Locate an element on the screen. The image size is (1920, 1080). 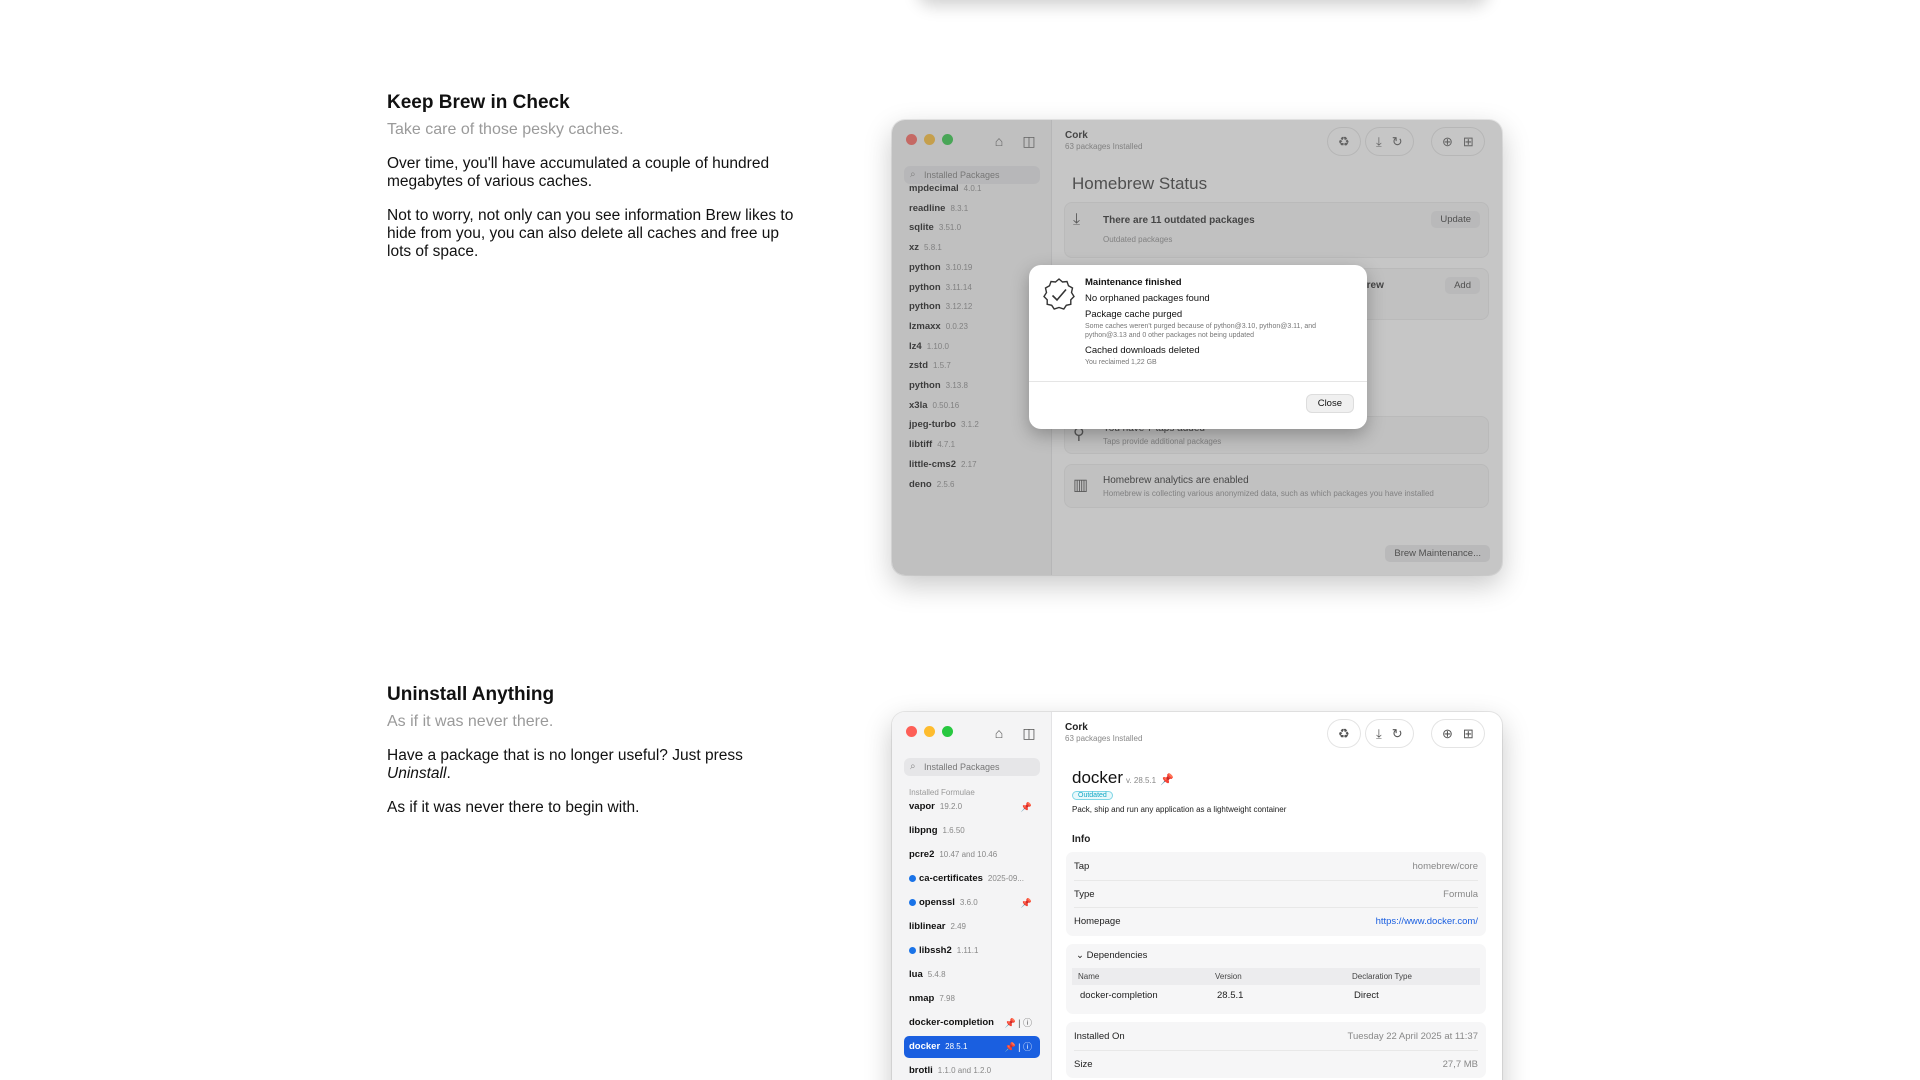
tap-row: Tap homebrew/core is located at coordinates (1276, 866).